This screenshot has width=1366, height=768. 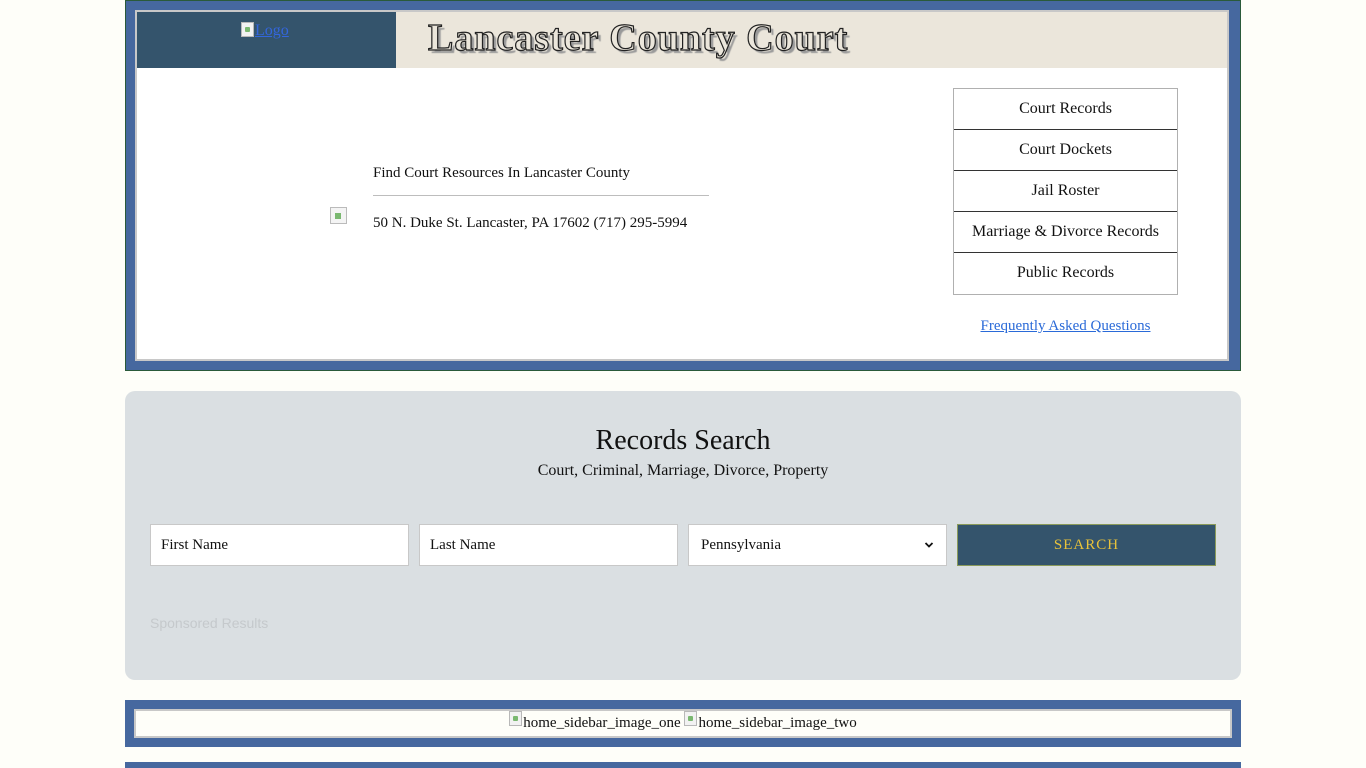 What do you see at coordinates (548, 545) in the screenshot?
I see `last-name-input` at bounding box center [548, 545].